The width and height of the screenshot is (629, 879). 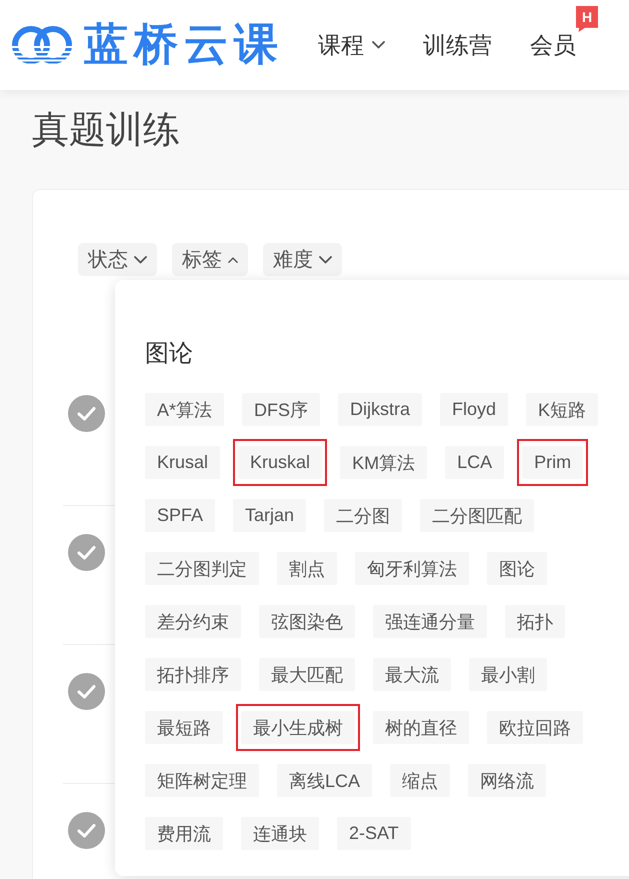 What do you see at coordinates (307, 568) in the screenshot?
I see `tag-option: 割点` at bounding box center [307, 568].